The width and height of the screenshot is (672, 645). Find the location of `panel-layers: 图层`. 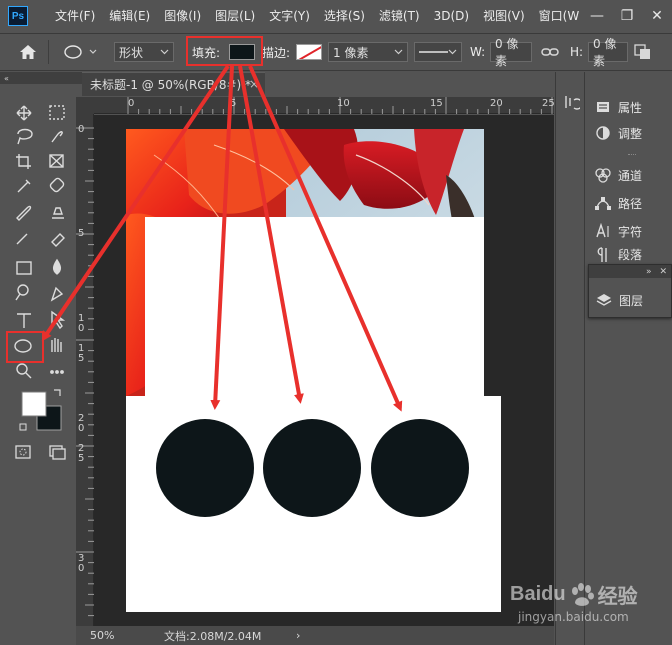

panel-layers: 图层 is located at coordinates (630, 300).